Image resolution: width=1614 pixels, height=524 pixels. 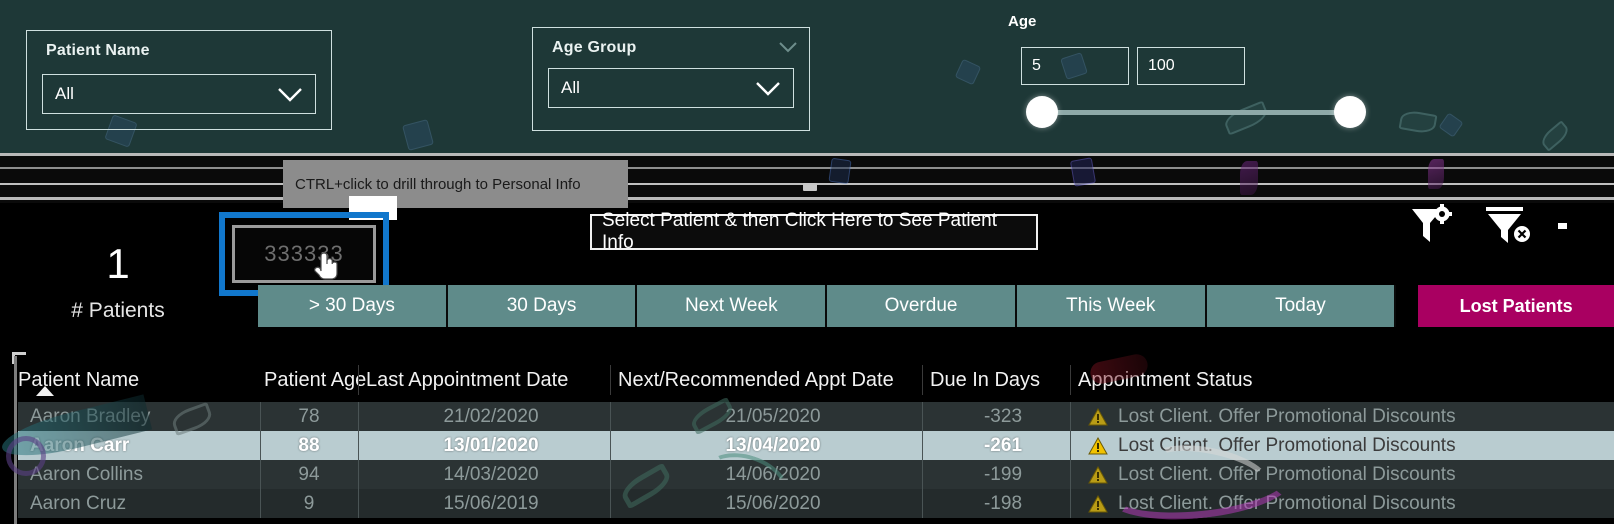 What do you see at coordinates (309, 474) in the screenshot?
I see `cell-patient-age: 94` at bounding box center [309, 474].